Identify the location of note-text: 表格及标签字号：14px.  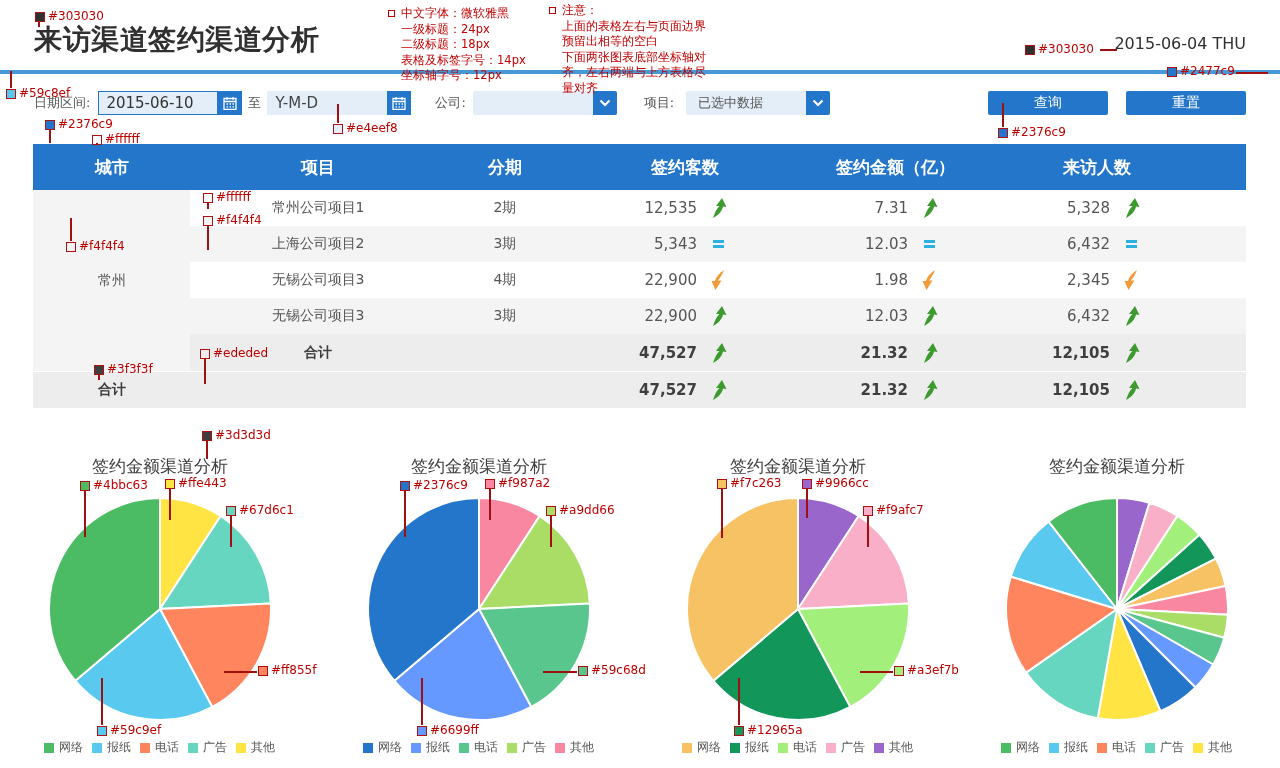
(463, 60).